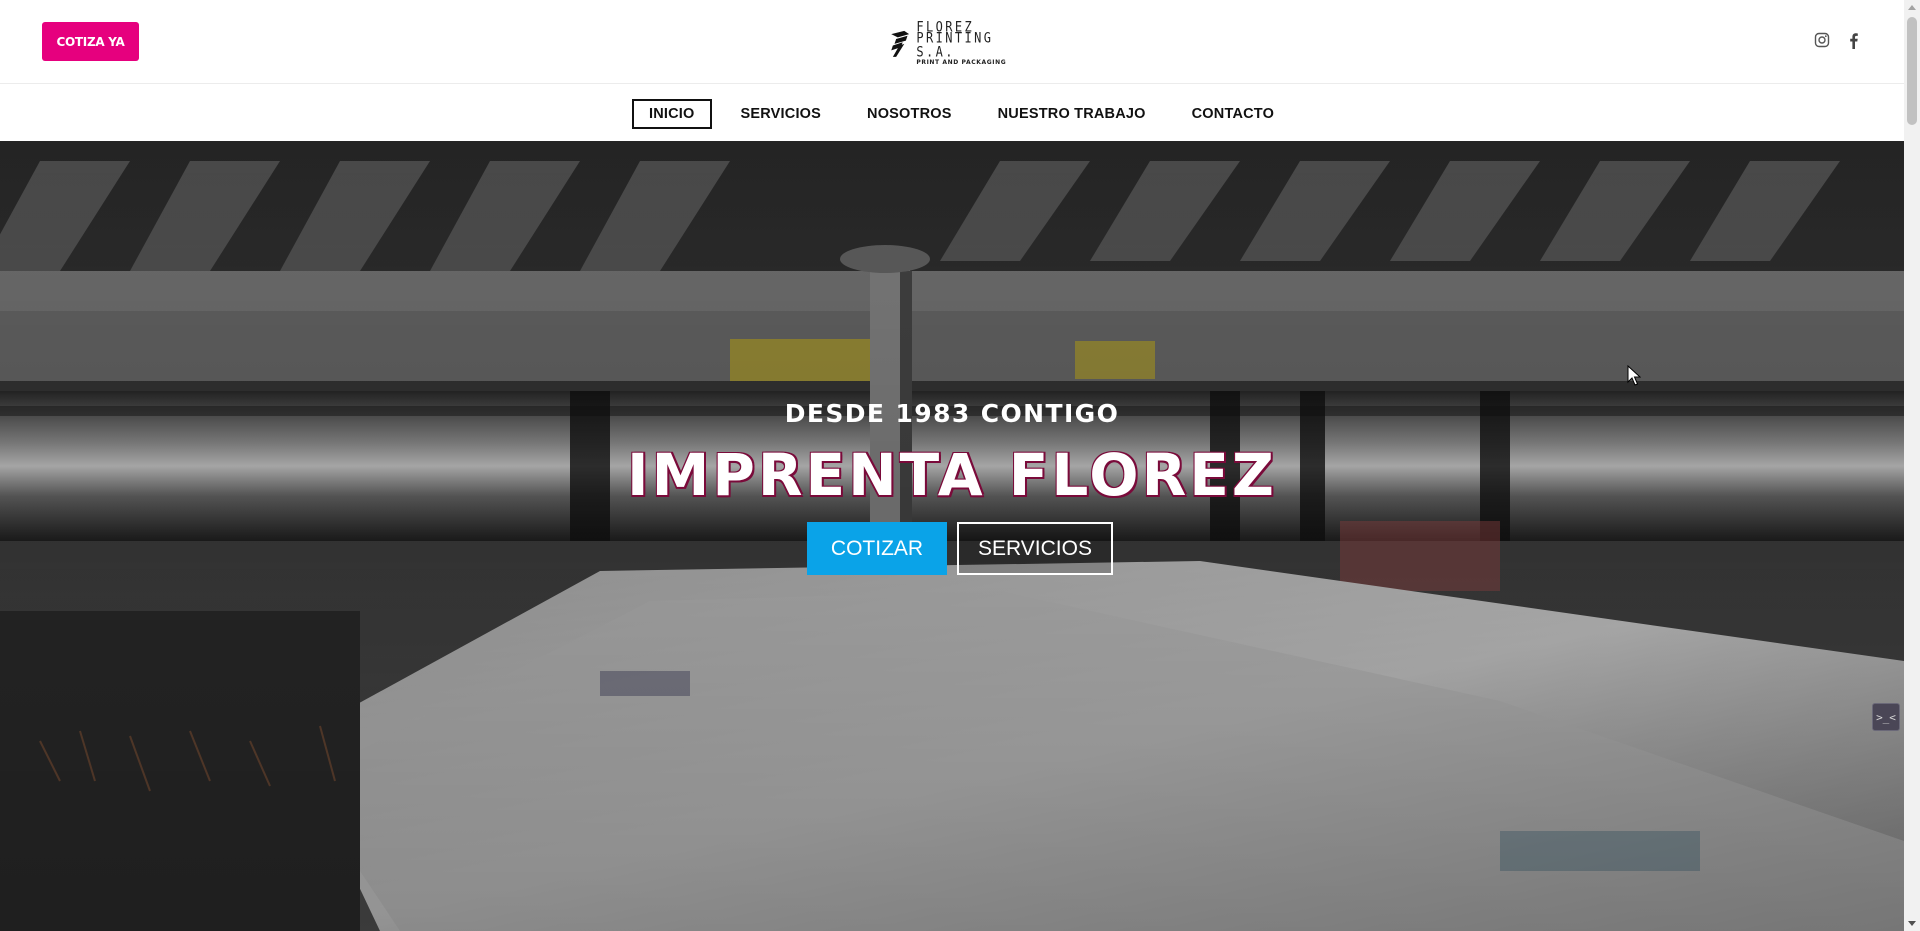 The height and width of the screenshot is (931, 1920). What do you see at coordinates (877, 548) in the screenshot?
I see `cotizar-button: COTIZAR` at bounding box center [877, 548].